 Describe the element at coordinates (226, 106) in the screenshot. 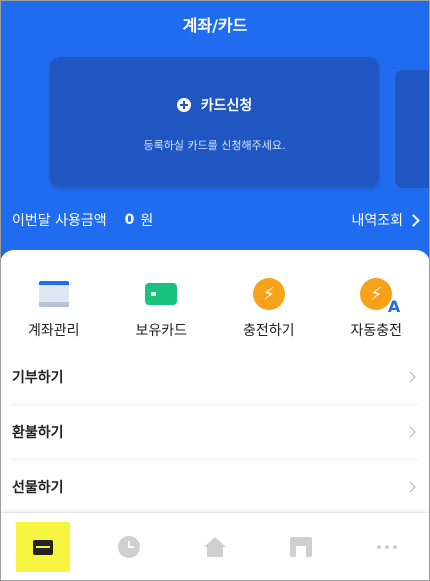

I see `card-apply-label: 카드신청` at that location.